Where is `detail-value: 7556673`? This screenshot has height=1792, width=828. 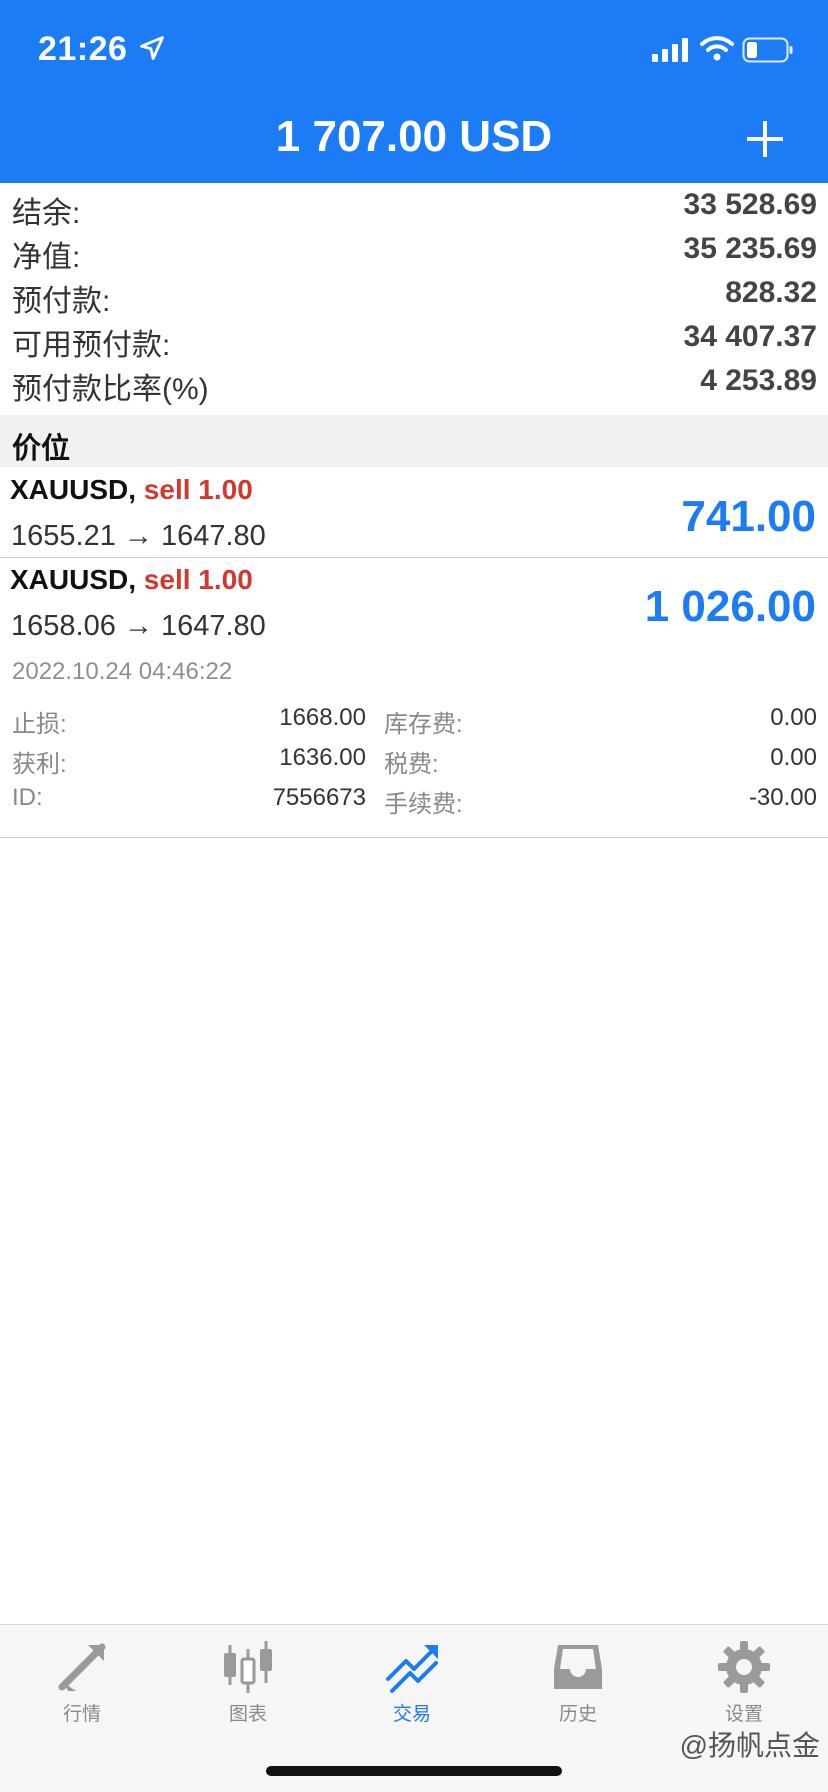 detail-value: 7556673 is located at coordinates (319, 797).